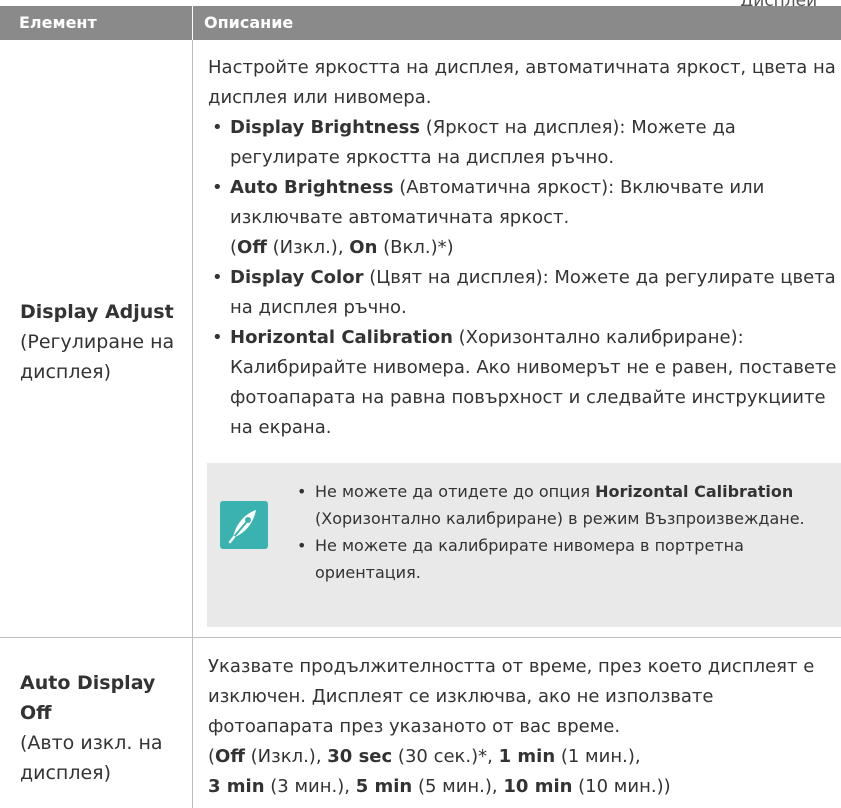  Describe the element at coordinates (420, 23) in the screenshot. I see `table-header: Елемент Описание` at that location.